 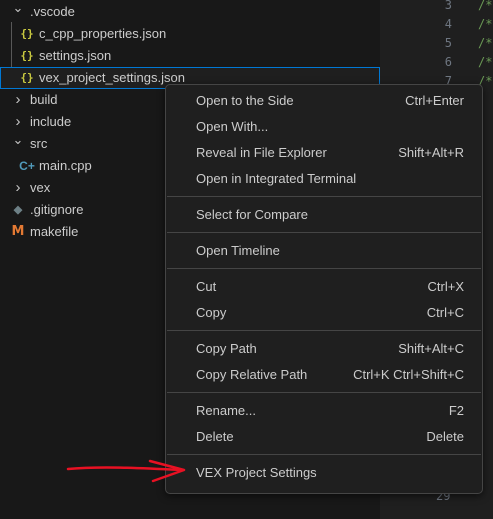 What do you see at coordinates (245, 100) in the screenshot?
I see `menu-item-label: Open to the Side` at bounding box center [245, 100].